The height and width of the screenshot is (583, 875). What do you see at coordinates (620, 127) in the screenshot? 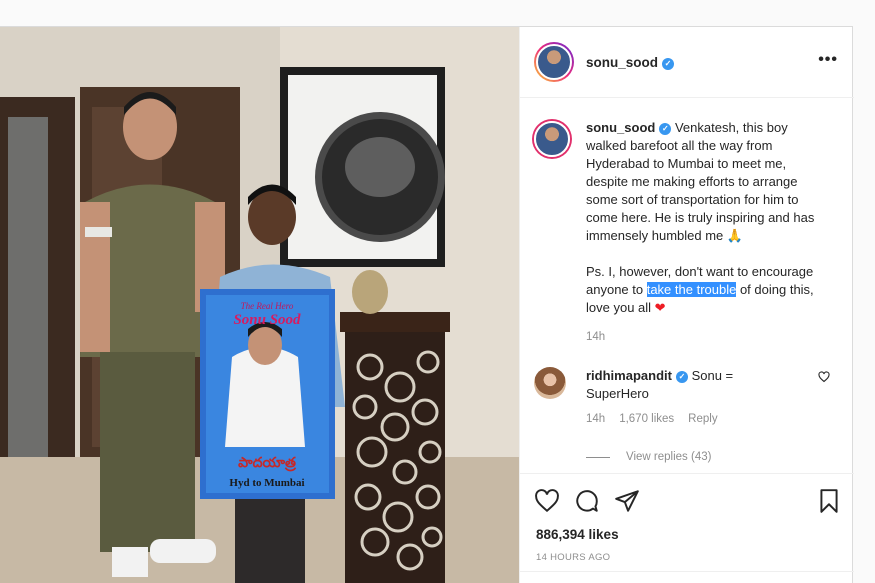
I see `caption-username: sonu_sood` at bounding box center [620, 127].